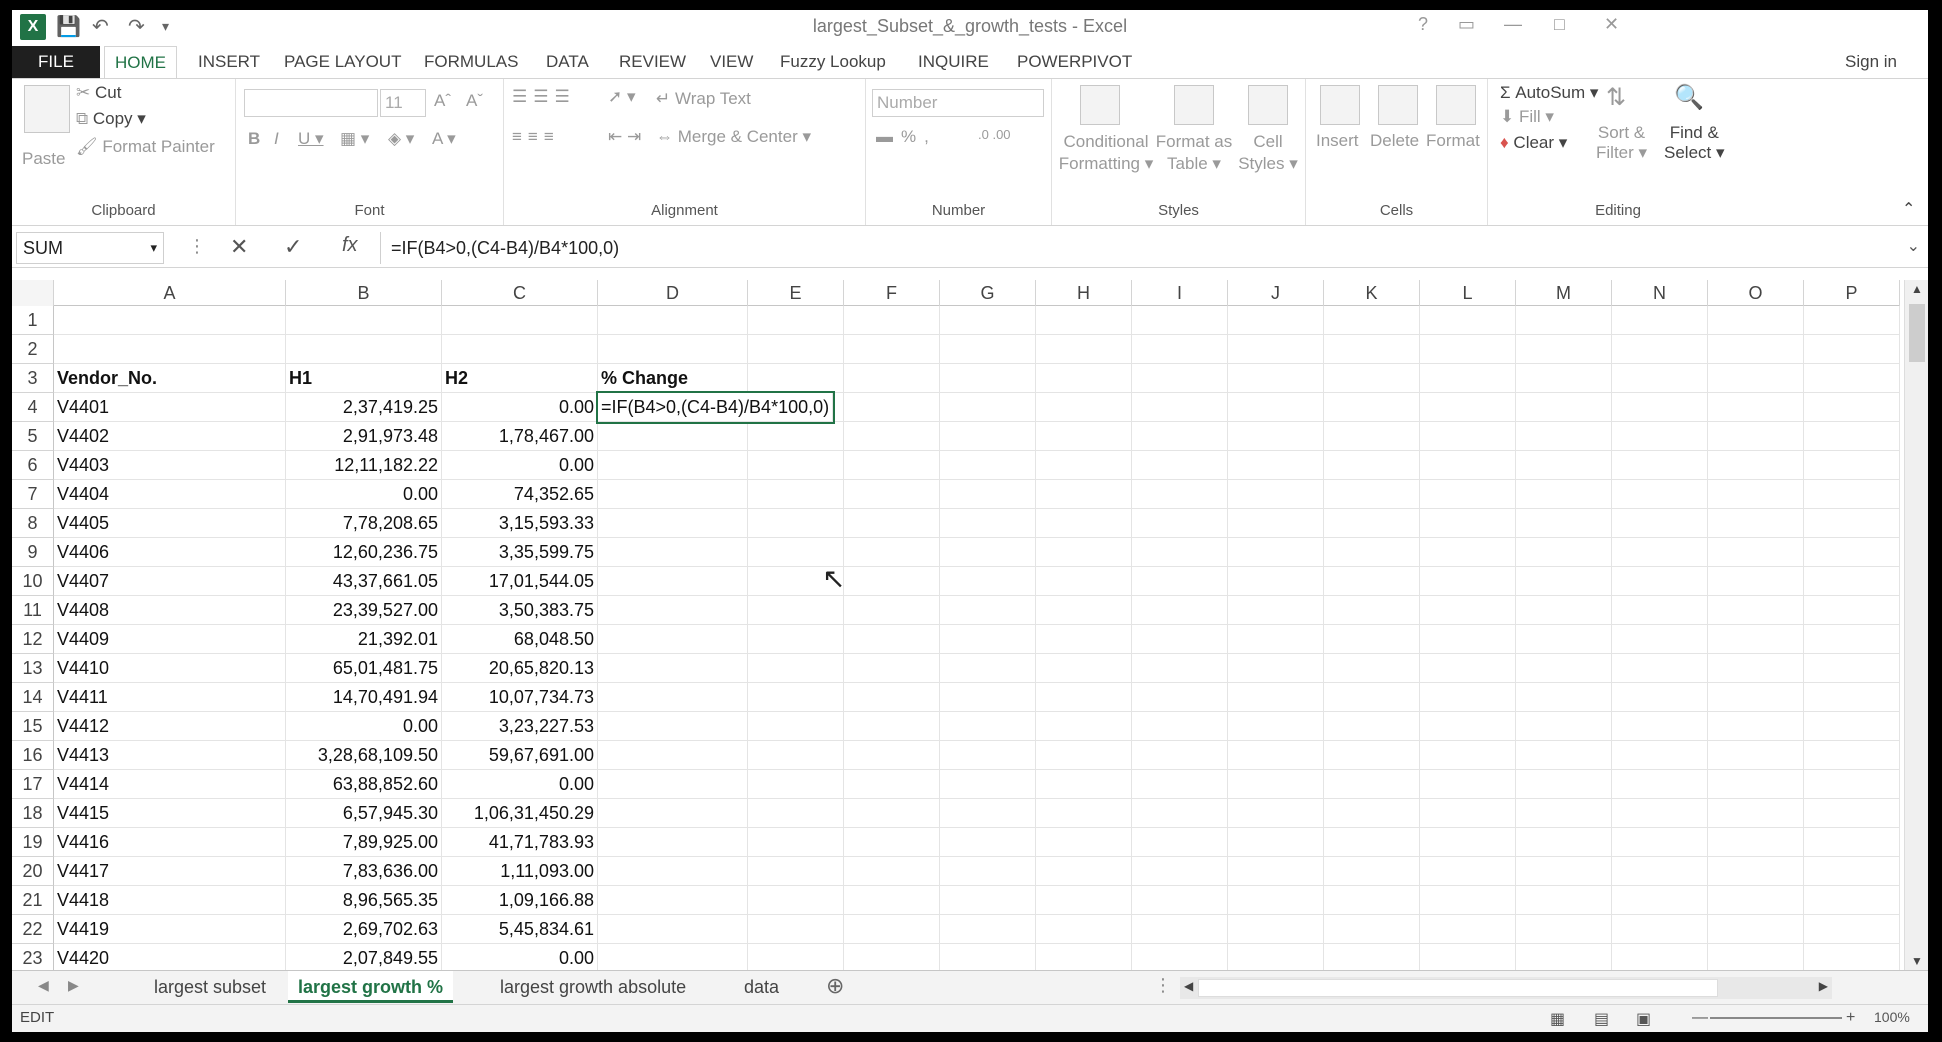  What do you see at coordinates (1823, 986) in the screenshot?
I see `scroll-right-icon: ▶` at bounding box center [1823, 986].